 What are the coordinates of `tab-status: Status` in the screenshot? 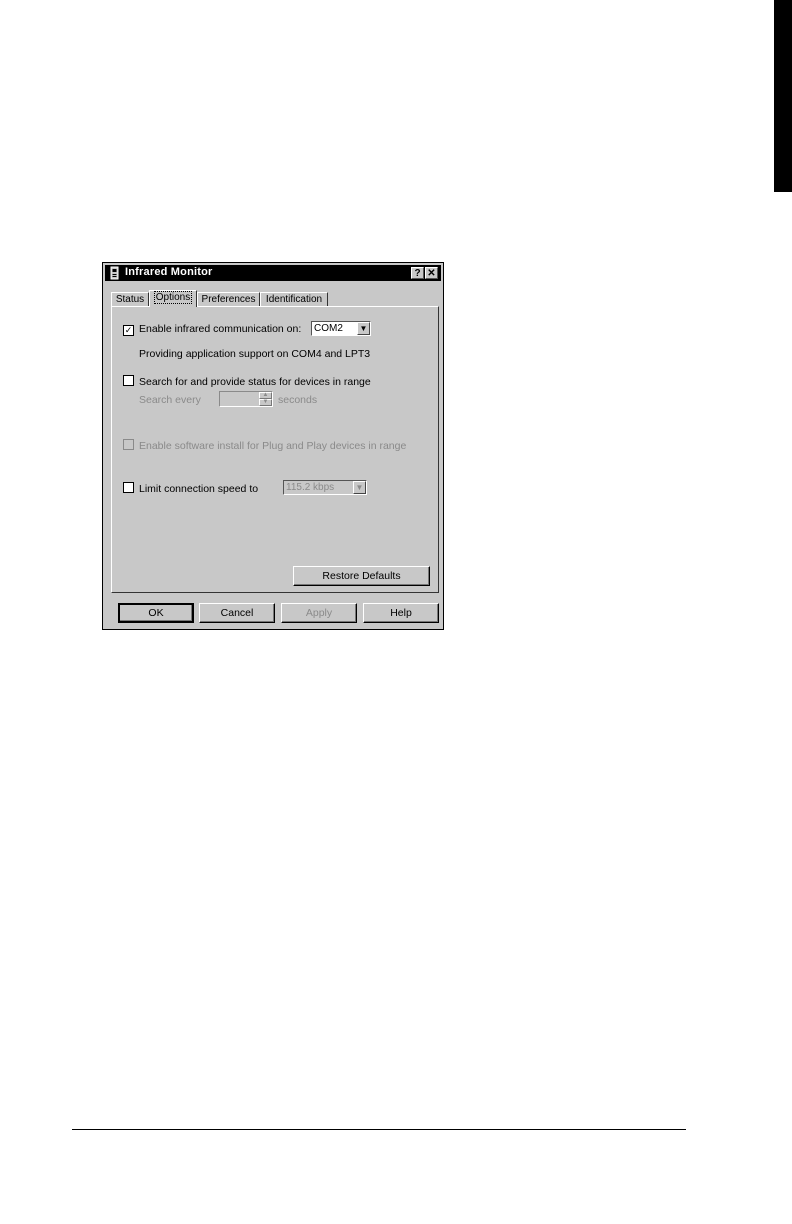 It's located at (130, 299).